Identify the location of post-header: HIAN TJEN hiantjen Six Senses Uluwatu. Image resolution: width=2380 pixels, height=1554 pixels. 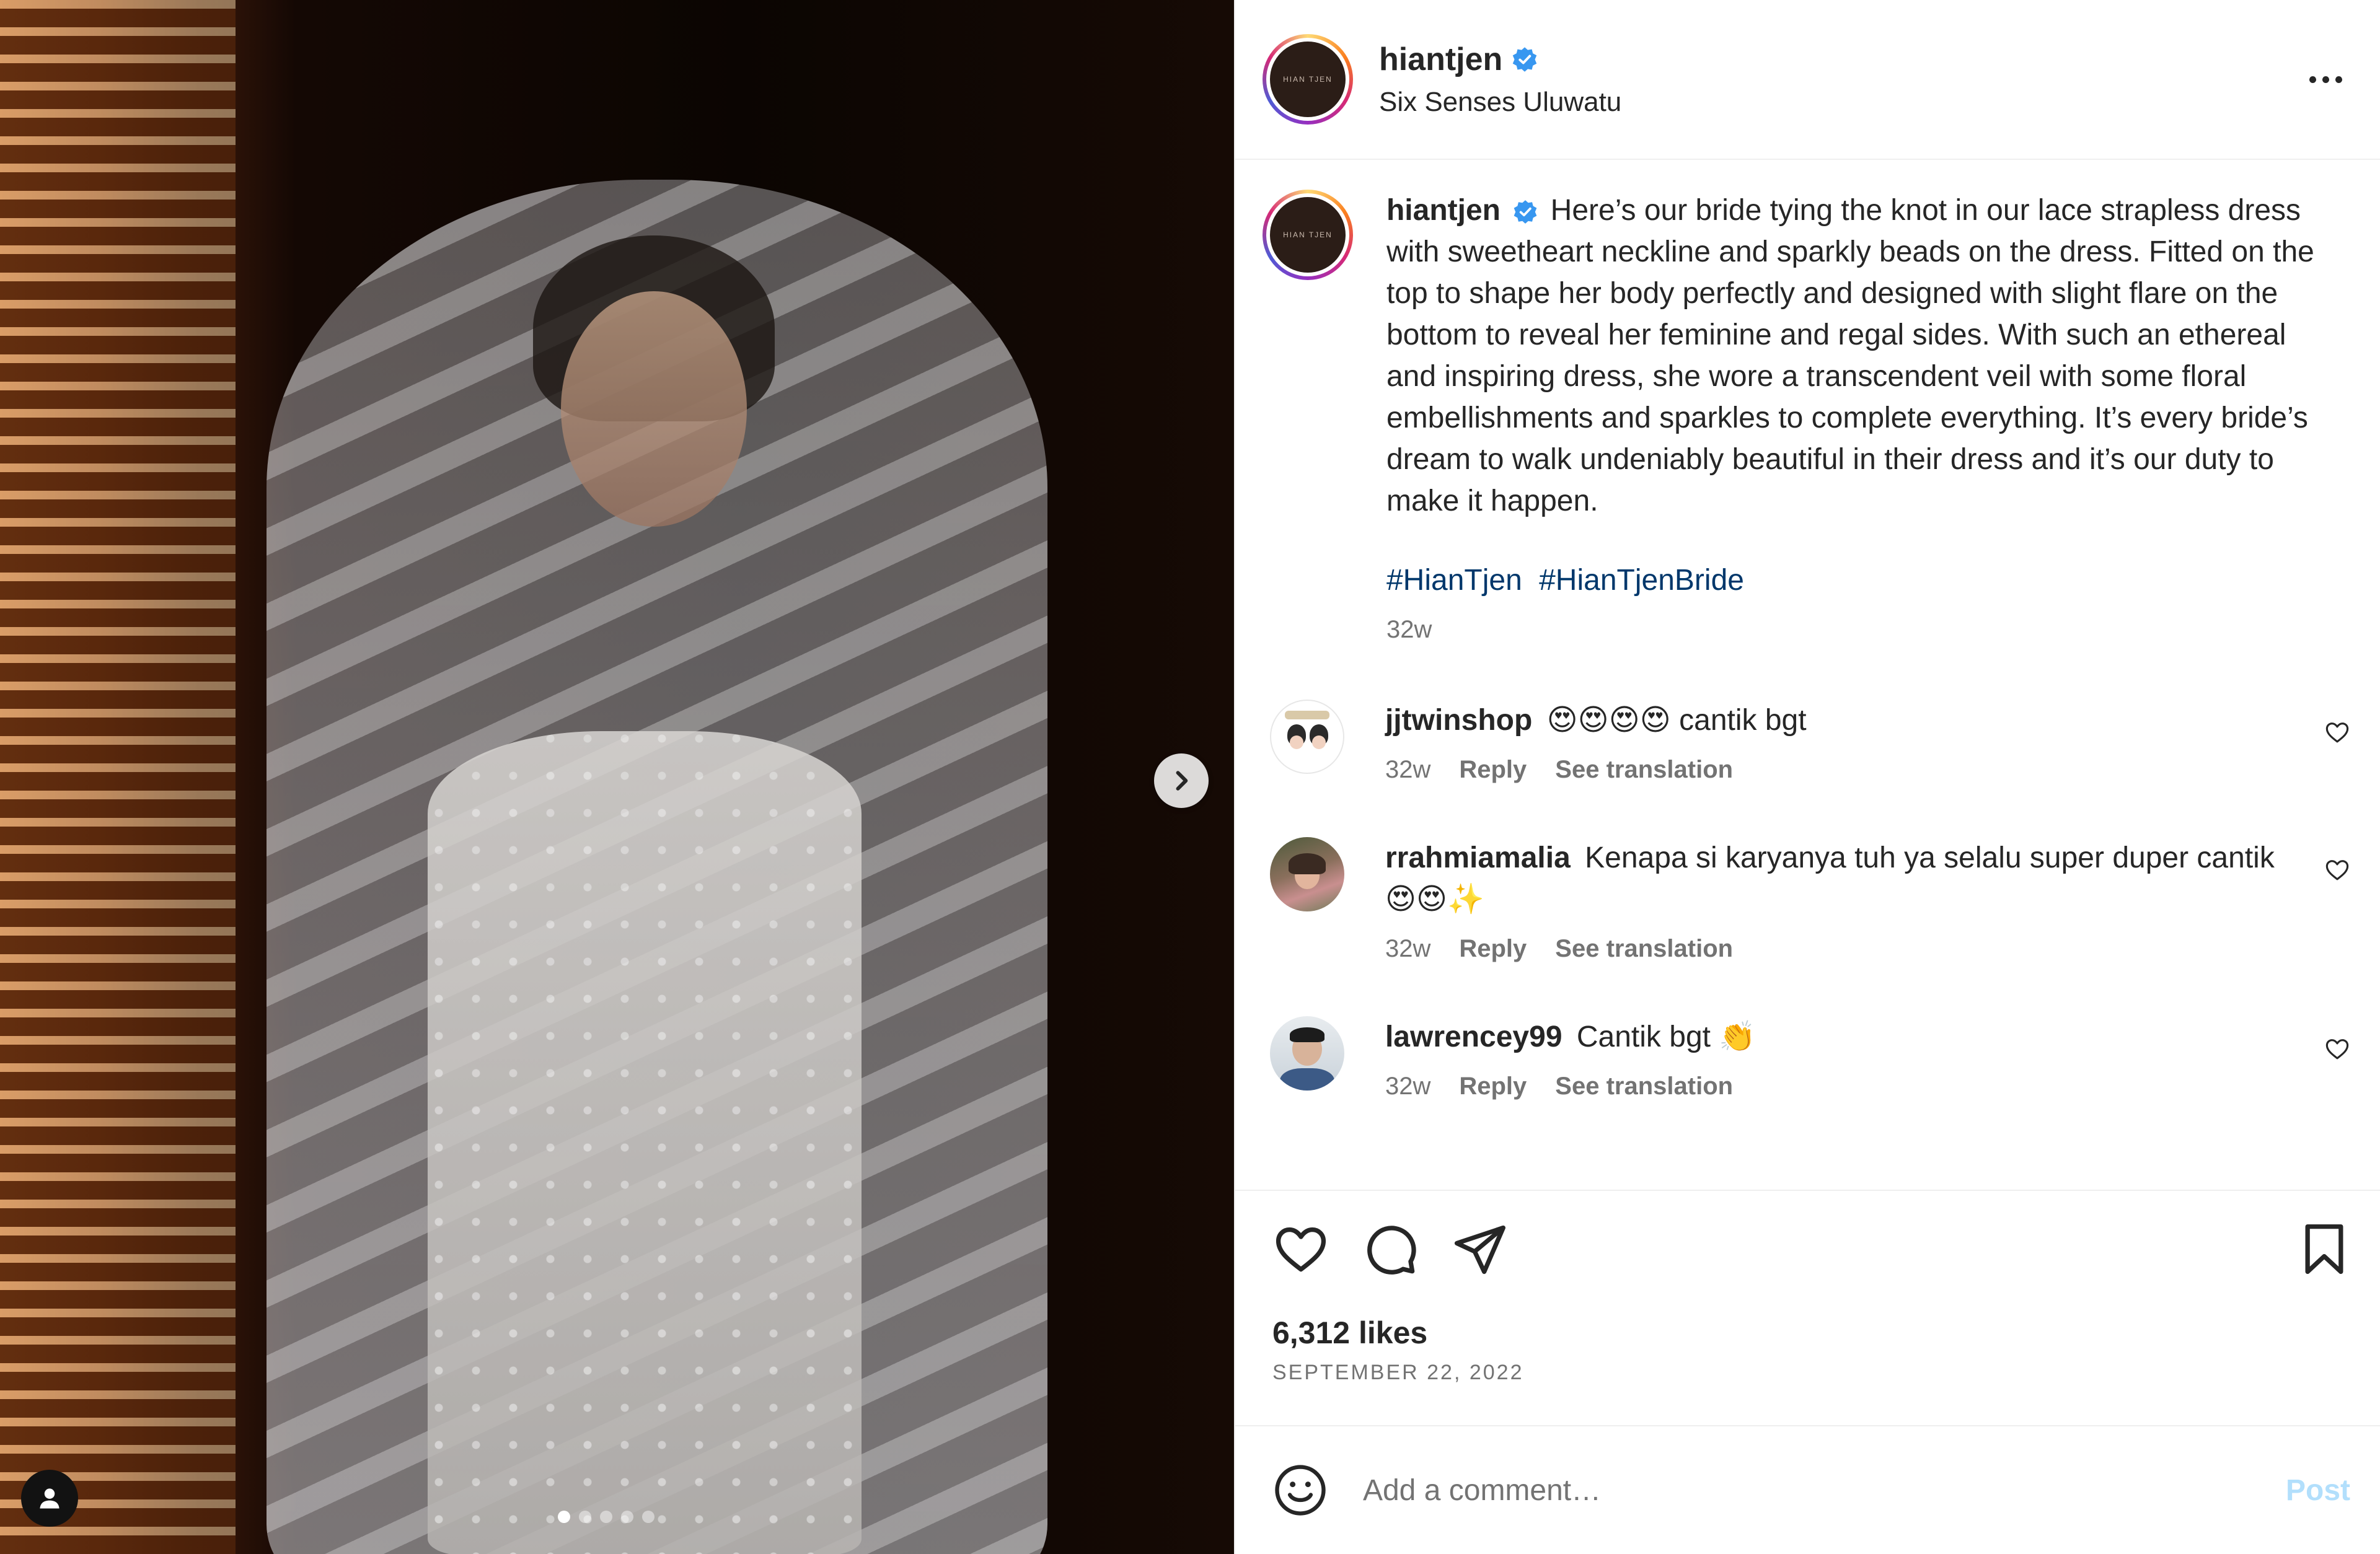
(1807, 80).